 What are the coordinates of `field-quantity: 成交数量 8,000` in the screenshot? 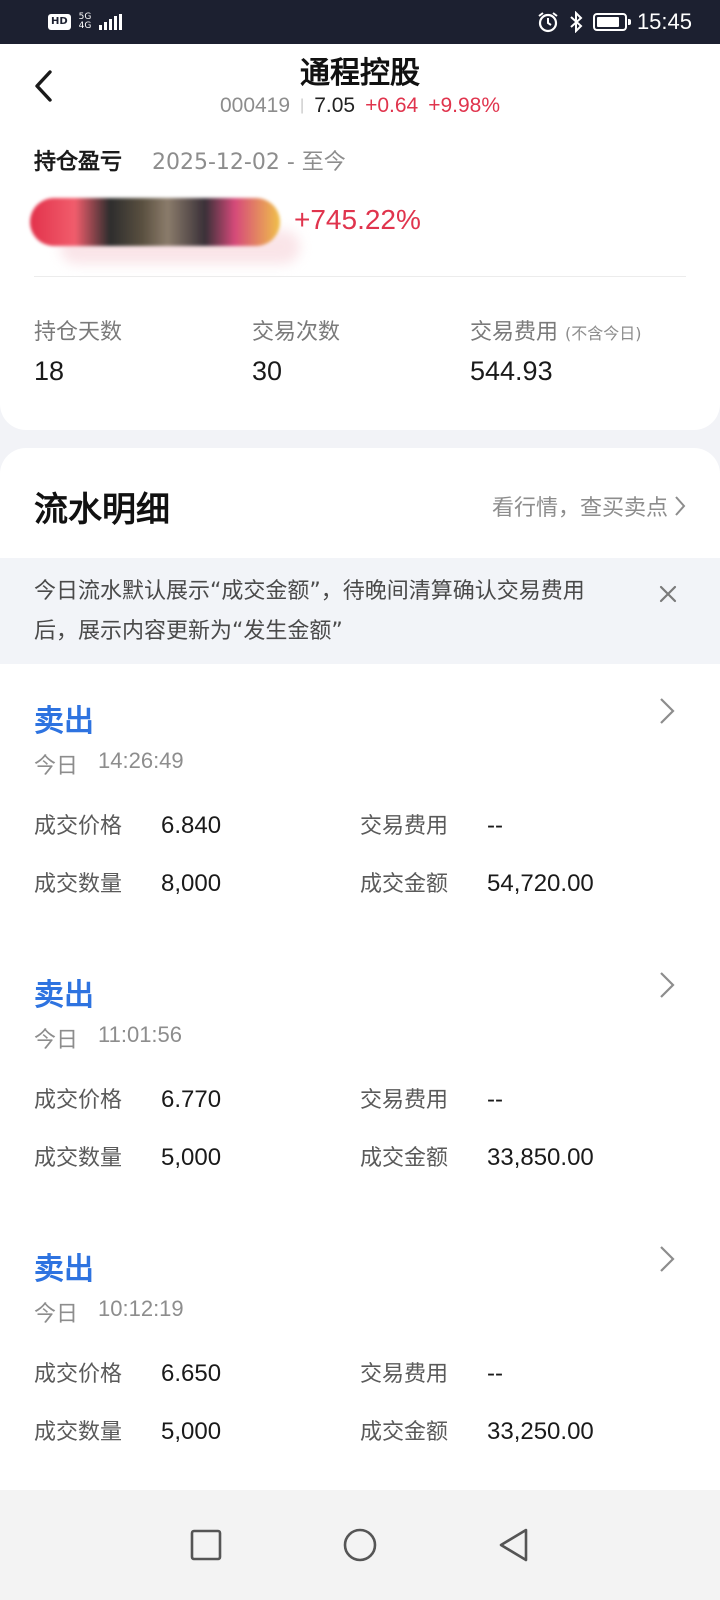 It's located at (127, 882).